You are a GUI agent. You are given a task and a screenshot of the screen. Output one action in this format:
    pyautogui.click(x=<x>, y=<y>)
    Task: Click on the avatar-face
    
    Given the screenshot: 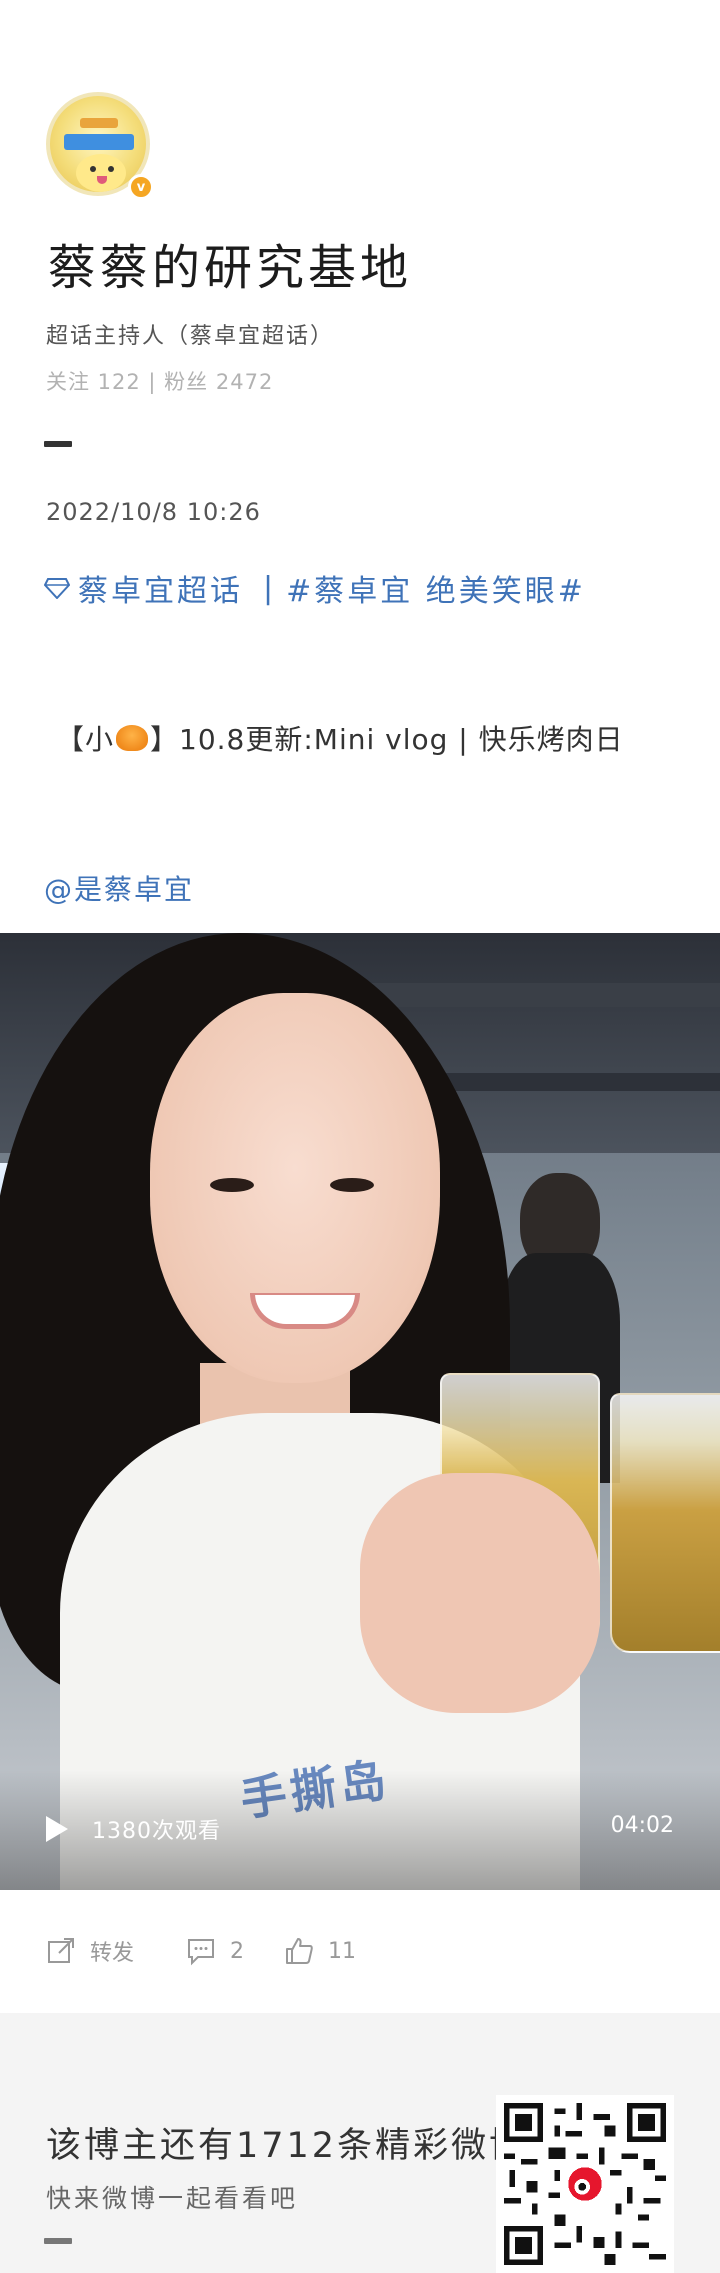 What is the action you would take?
    pyautogui.click(x=101, y=173)
    